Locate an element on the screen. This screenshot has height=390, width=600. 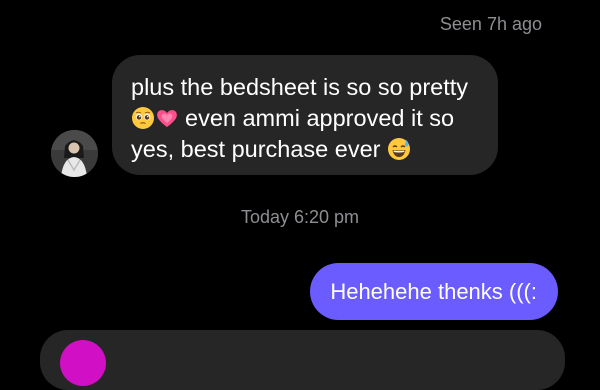
avatar-photo is located at coordinates (74, 153).